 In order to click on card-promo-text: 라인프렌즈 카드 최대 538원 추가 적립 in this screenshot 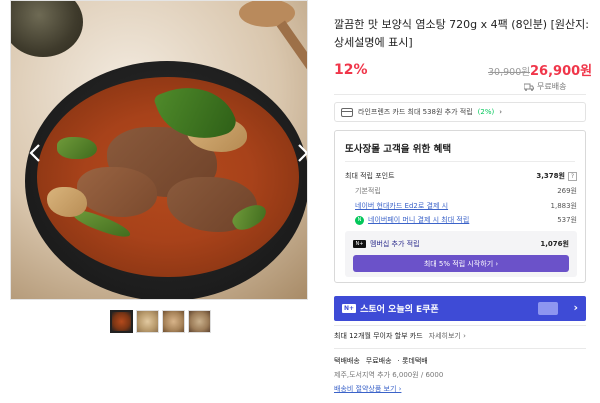, I will do `click(415, 112)`.